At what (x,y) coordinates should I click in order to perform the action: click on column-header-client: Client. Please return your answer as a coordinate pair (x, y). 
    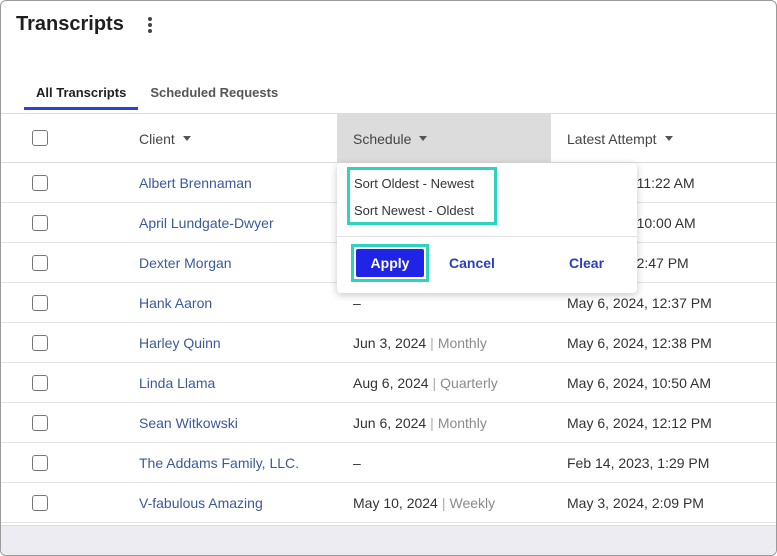
    Looking at the image, I should click on (165, 138).